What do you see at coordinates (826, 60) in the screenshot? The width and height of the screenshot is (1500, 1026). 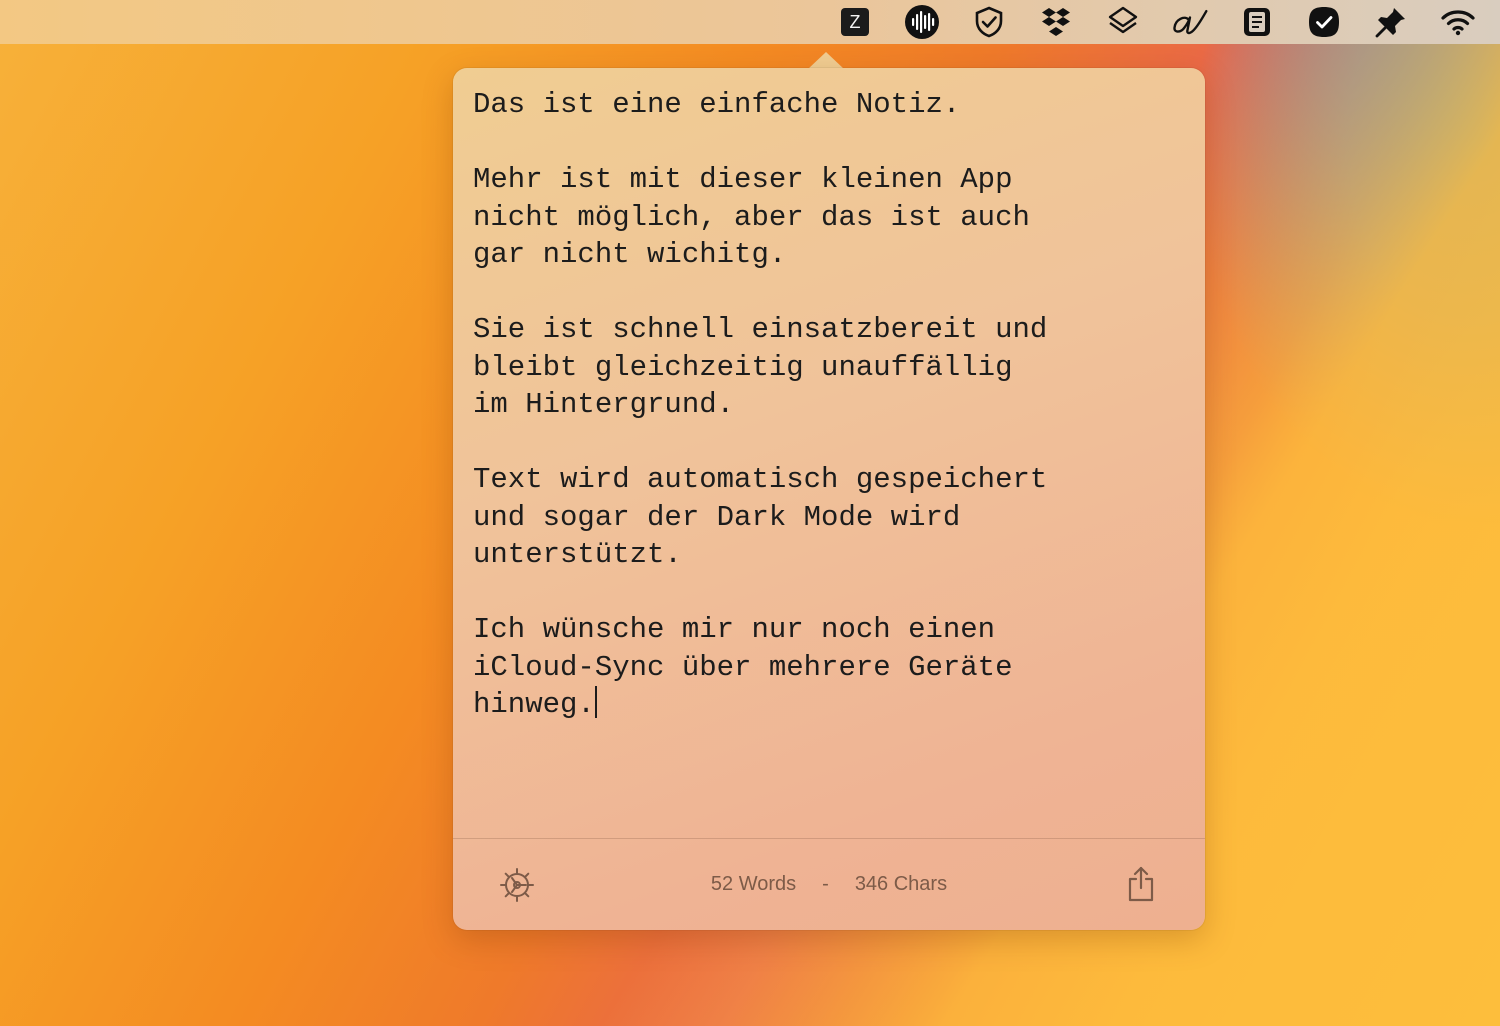 I see `popover-arrow` at bounding box center [826, 60].